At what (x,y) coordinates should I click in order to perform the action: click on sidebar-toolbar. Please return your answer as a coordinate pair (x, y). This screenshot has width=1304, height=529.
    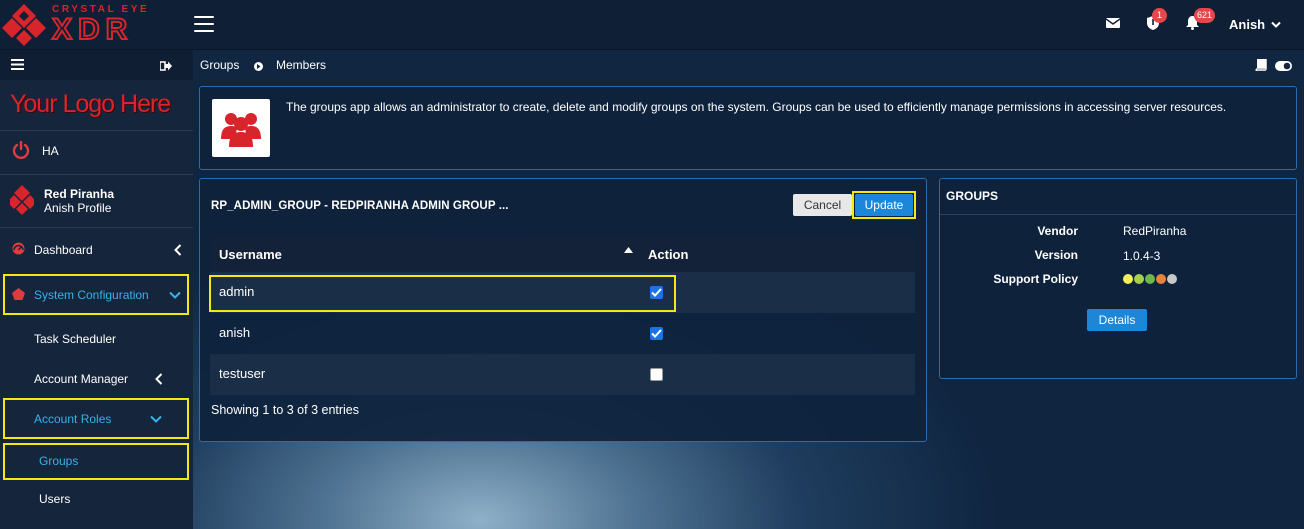
    Looking at the image, I should click on (96, 65).